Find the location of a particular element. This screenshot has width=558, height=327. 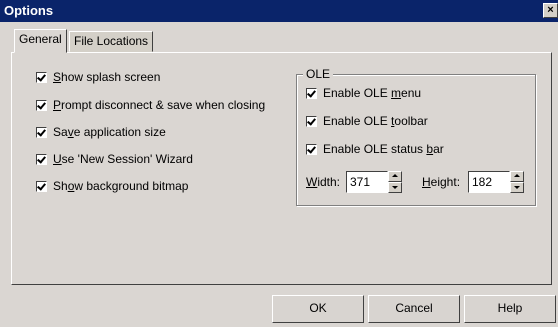

tab-file-locations: File Locations is located at coordinates (111, 41).